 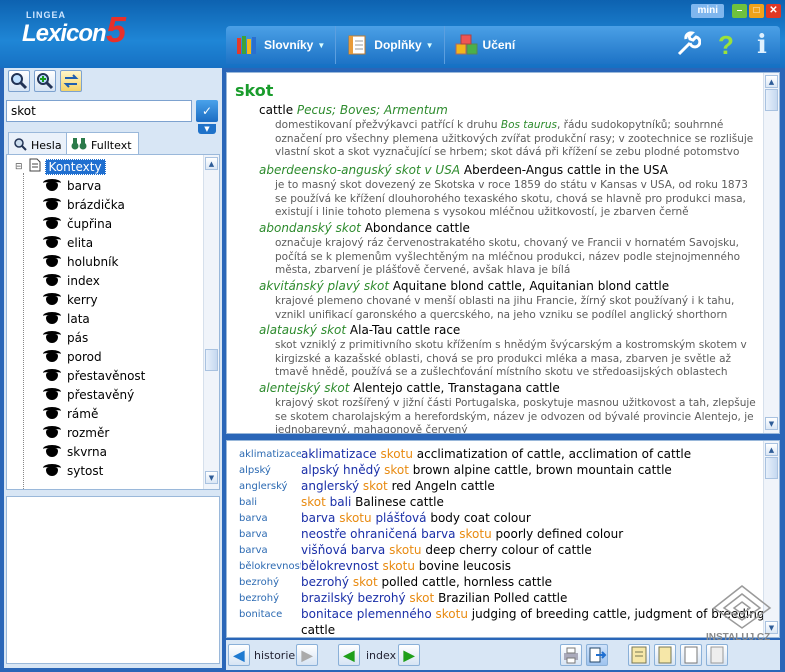 I want to click on result-keyword: bělokrevnost, so click(x=270, y=566).